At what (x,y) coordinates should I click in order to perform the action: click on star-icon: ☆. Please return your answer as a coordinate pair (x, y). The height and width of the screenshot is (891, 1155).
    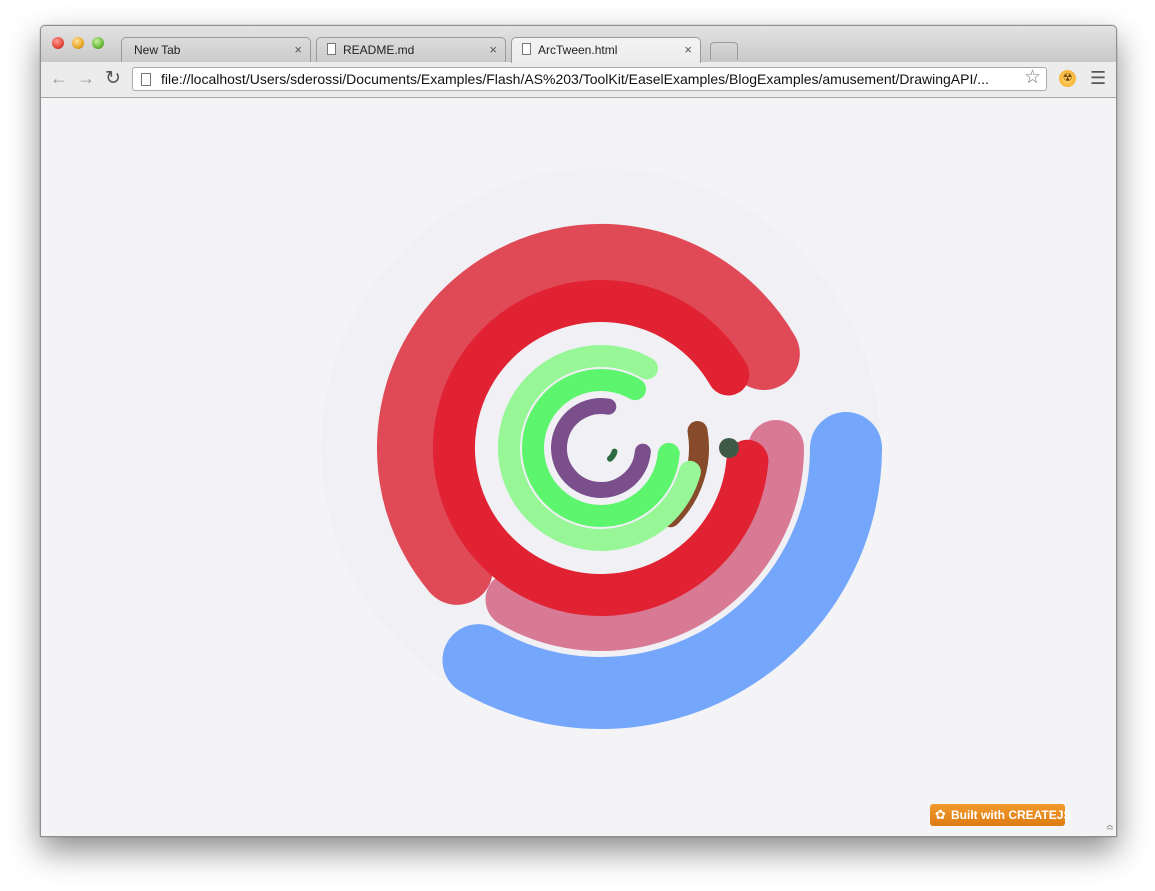
    Looking at the image, I should click on (1032, 77).